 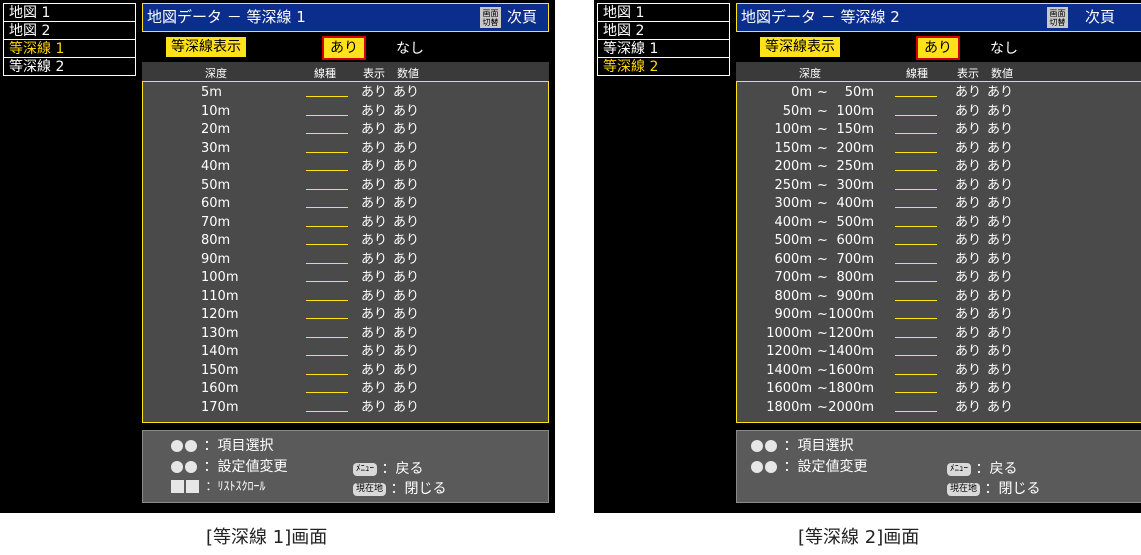 I want to click on table-row: 1400m ~1600m あり あり, so click(x=939, y=371).